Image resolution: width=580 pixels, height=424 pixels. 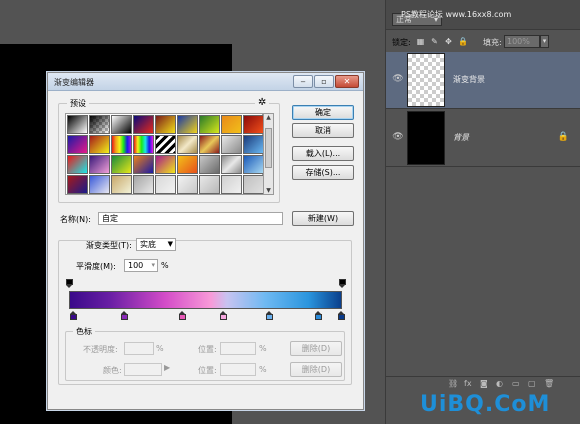 What do you see at coordinates (342, 283) in the screenshot?
I see `opacity-stop-right` at bounding box center [342, 283].